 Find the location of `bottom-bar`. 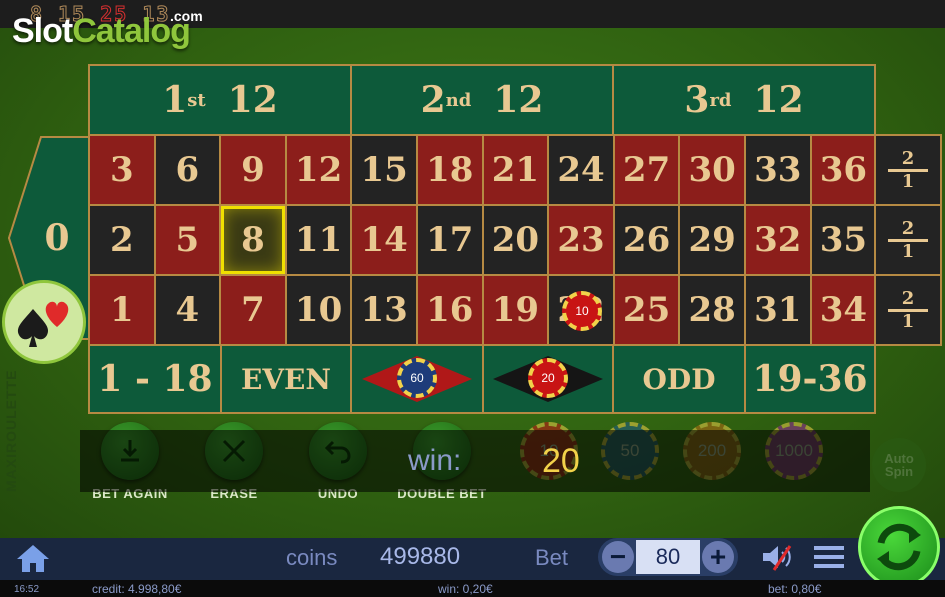

bottom-bar is located at coordinates (472, 559).